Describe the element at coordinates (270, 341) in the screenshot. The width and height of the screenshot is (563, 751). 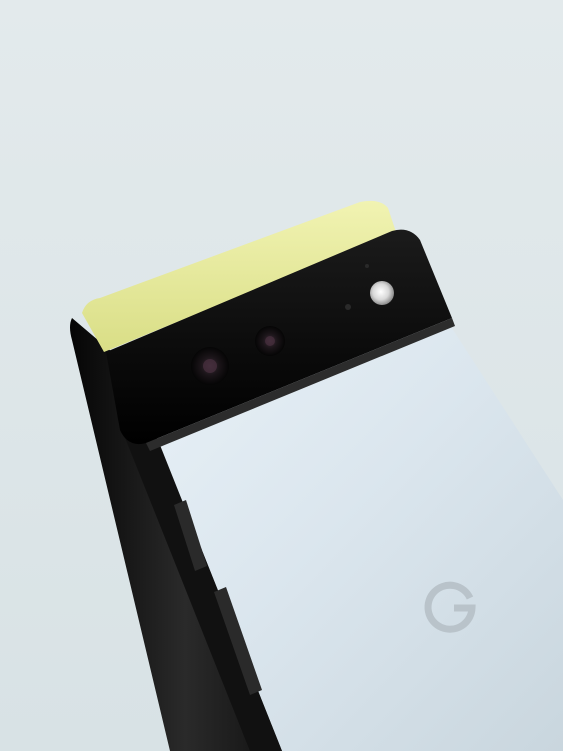
I see `wide-lens-core` at that location.